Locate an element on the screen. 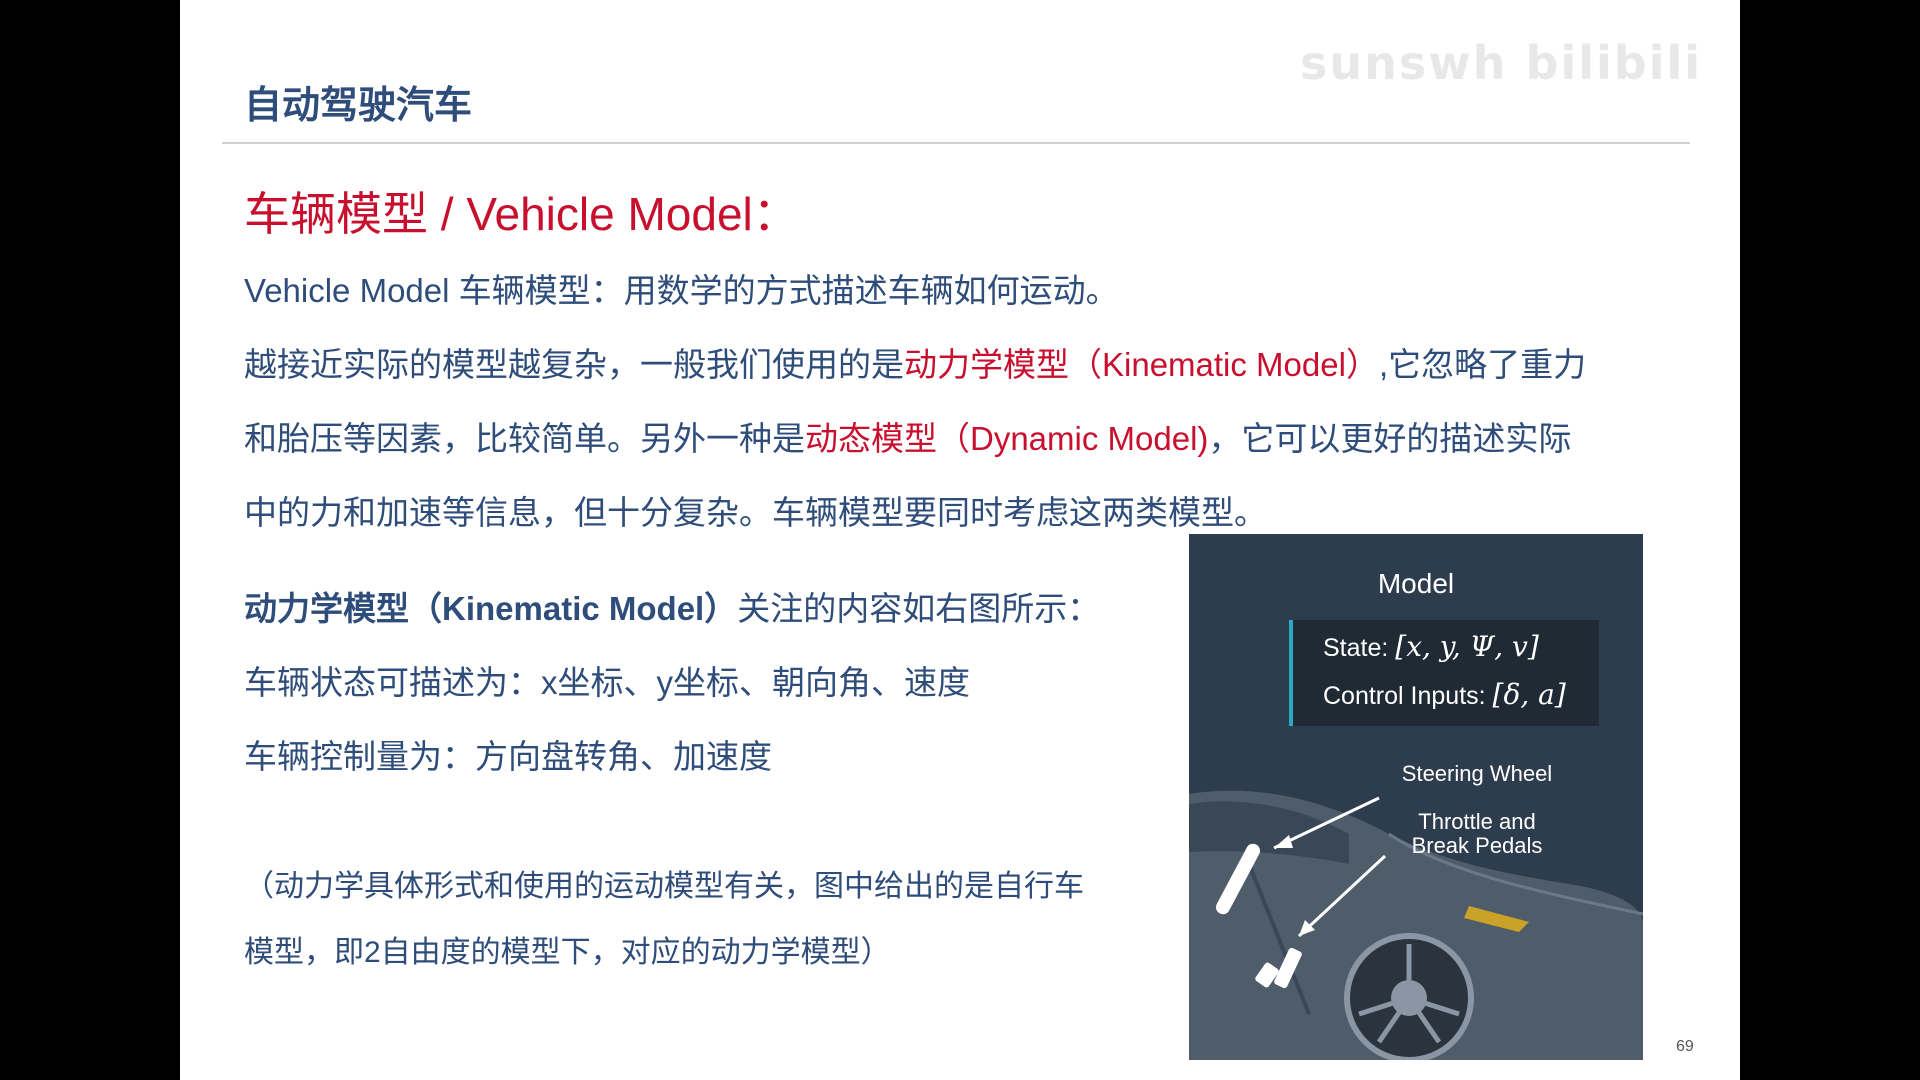 The width and height of the screenshot is (1920, 1080). watermark-logo: sunswh bilibili is located at coordinates (1501, 63).